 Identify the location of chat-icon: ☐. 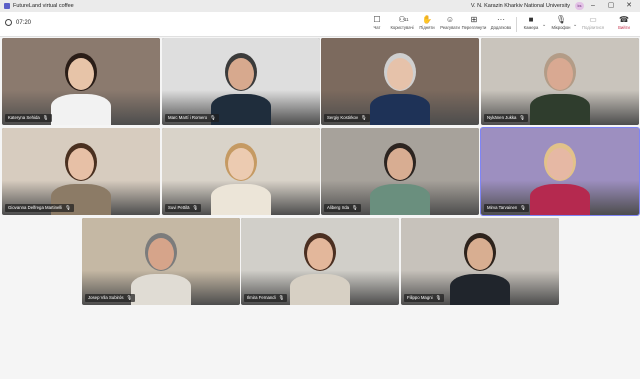
(377, 19).